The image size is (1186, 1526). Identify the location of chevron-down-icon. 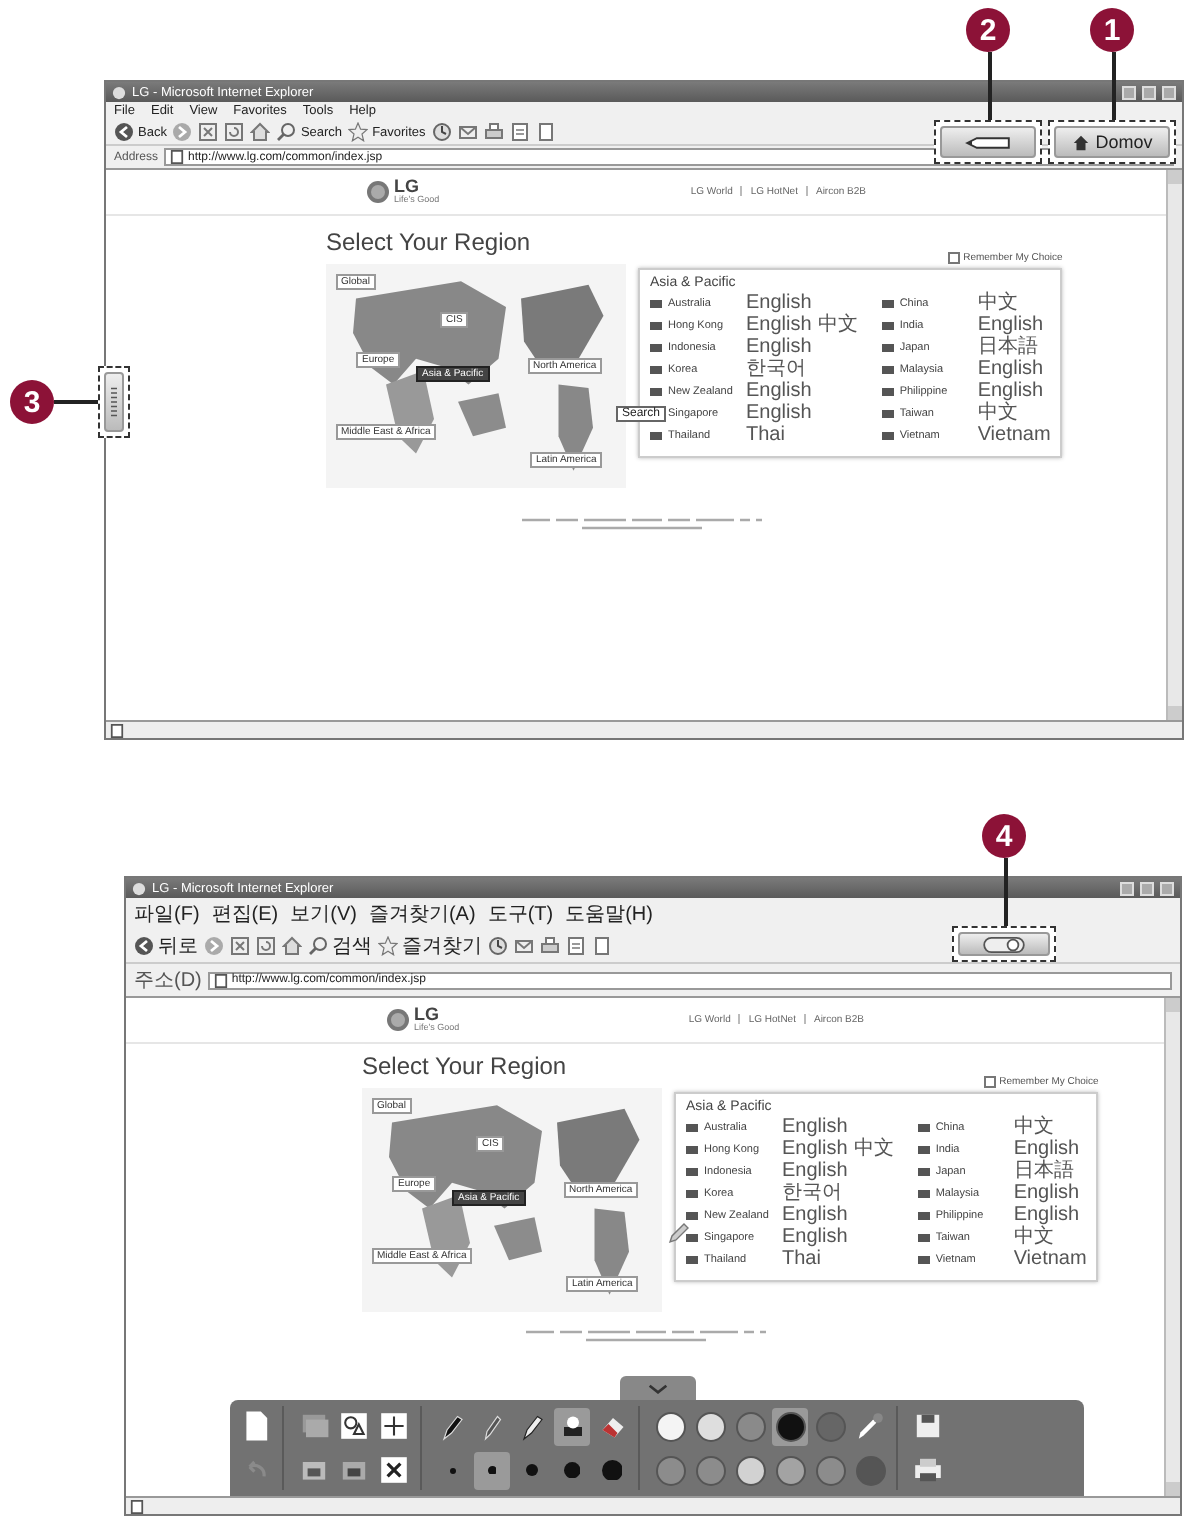
(657, 1388).